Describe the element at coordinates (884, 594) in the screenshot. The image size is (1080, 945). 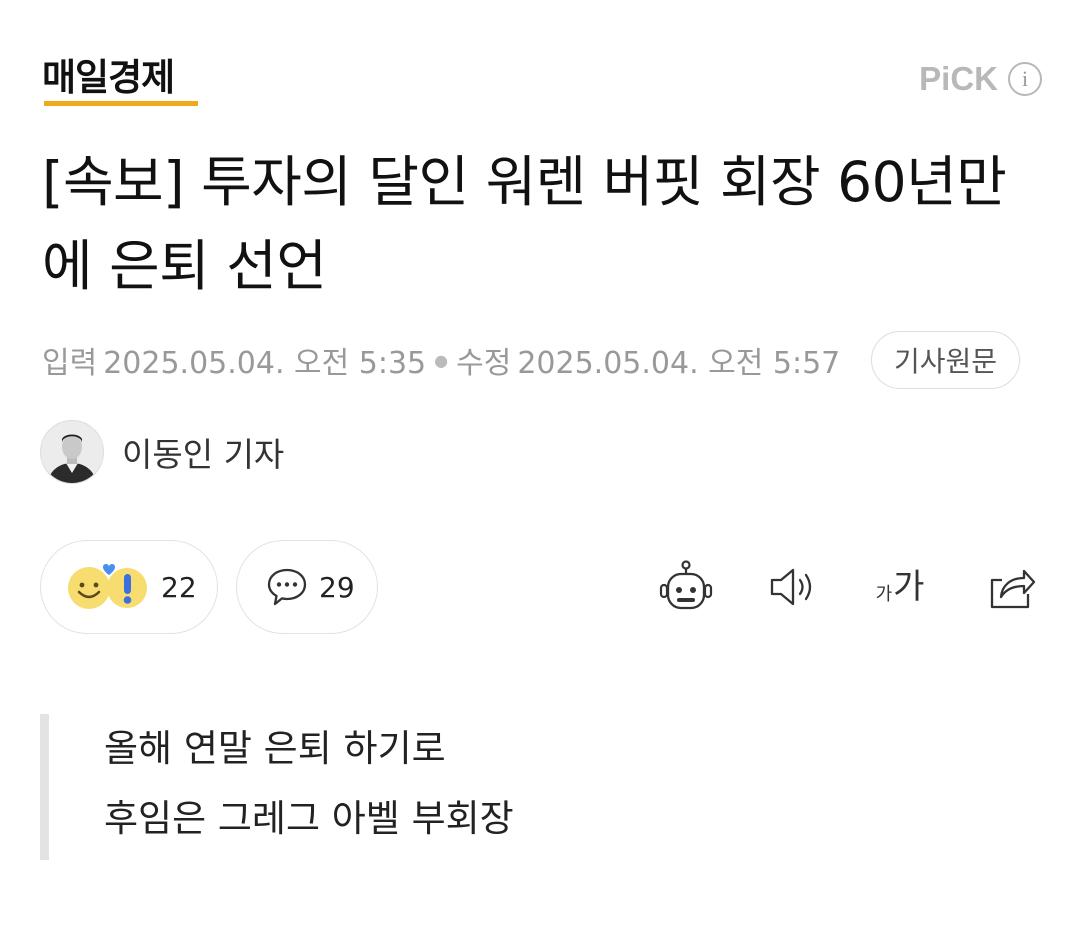
I see `font-size-small-label: 가` at that location.